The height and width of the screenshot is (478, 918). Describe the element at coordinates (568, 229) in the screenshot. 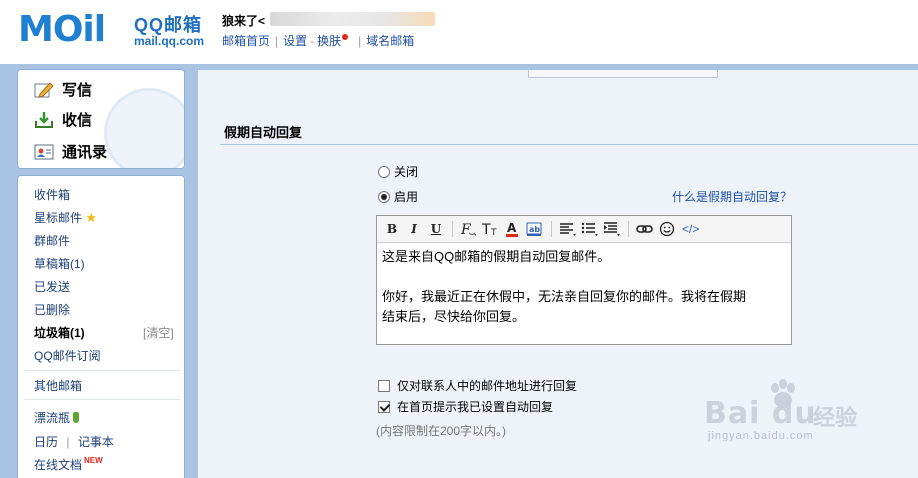

I see `align-icon` at that location.